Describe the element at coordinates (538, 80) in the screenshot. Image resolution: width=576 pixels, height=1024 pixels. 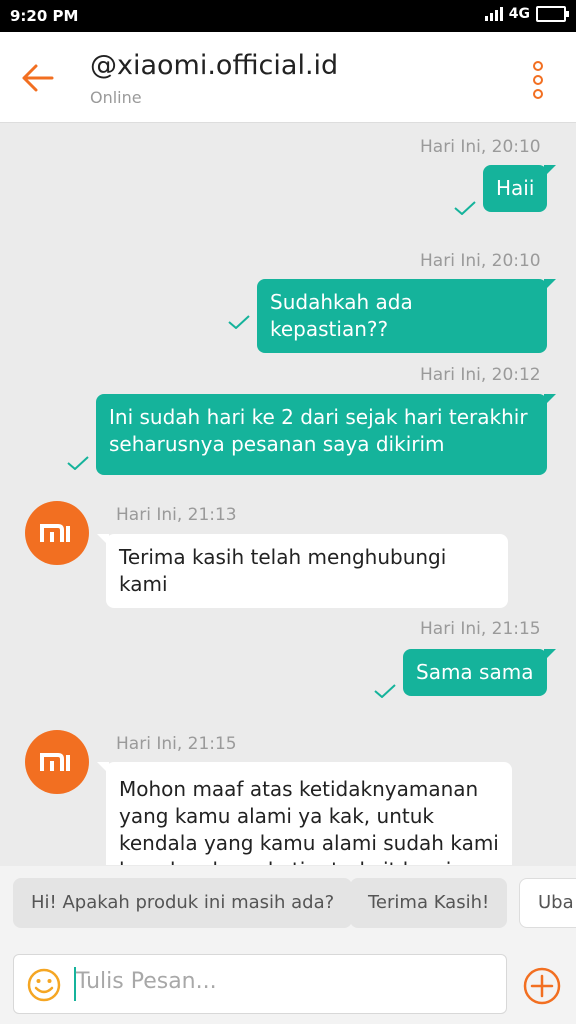
I see `more-options-icon` at that location.